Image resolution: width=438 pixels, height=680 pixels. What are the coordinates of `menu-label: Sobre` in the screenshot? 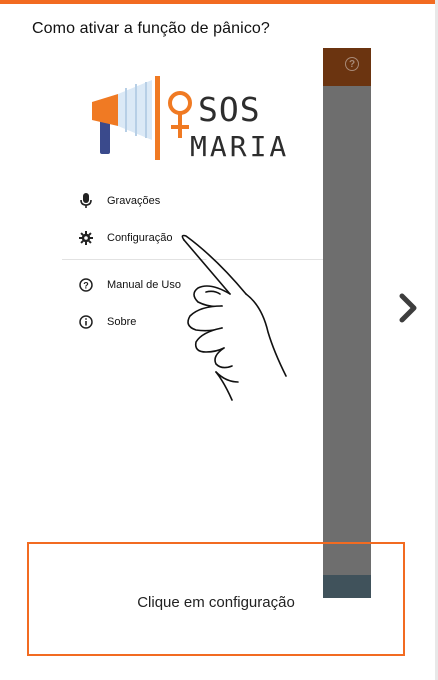 It's located at (122, 322).